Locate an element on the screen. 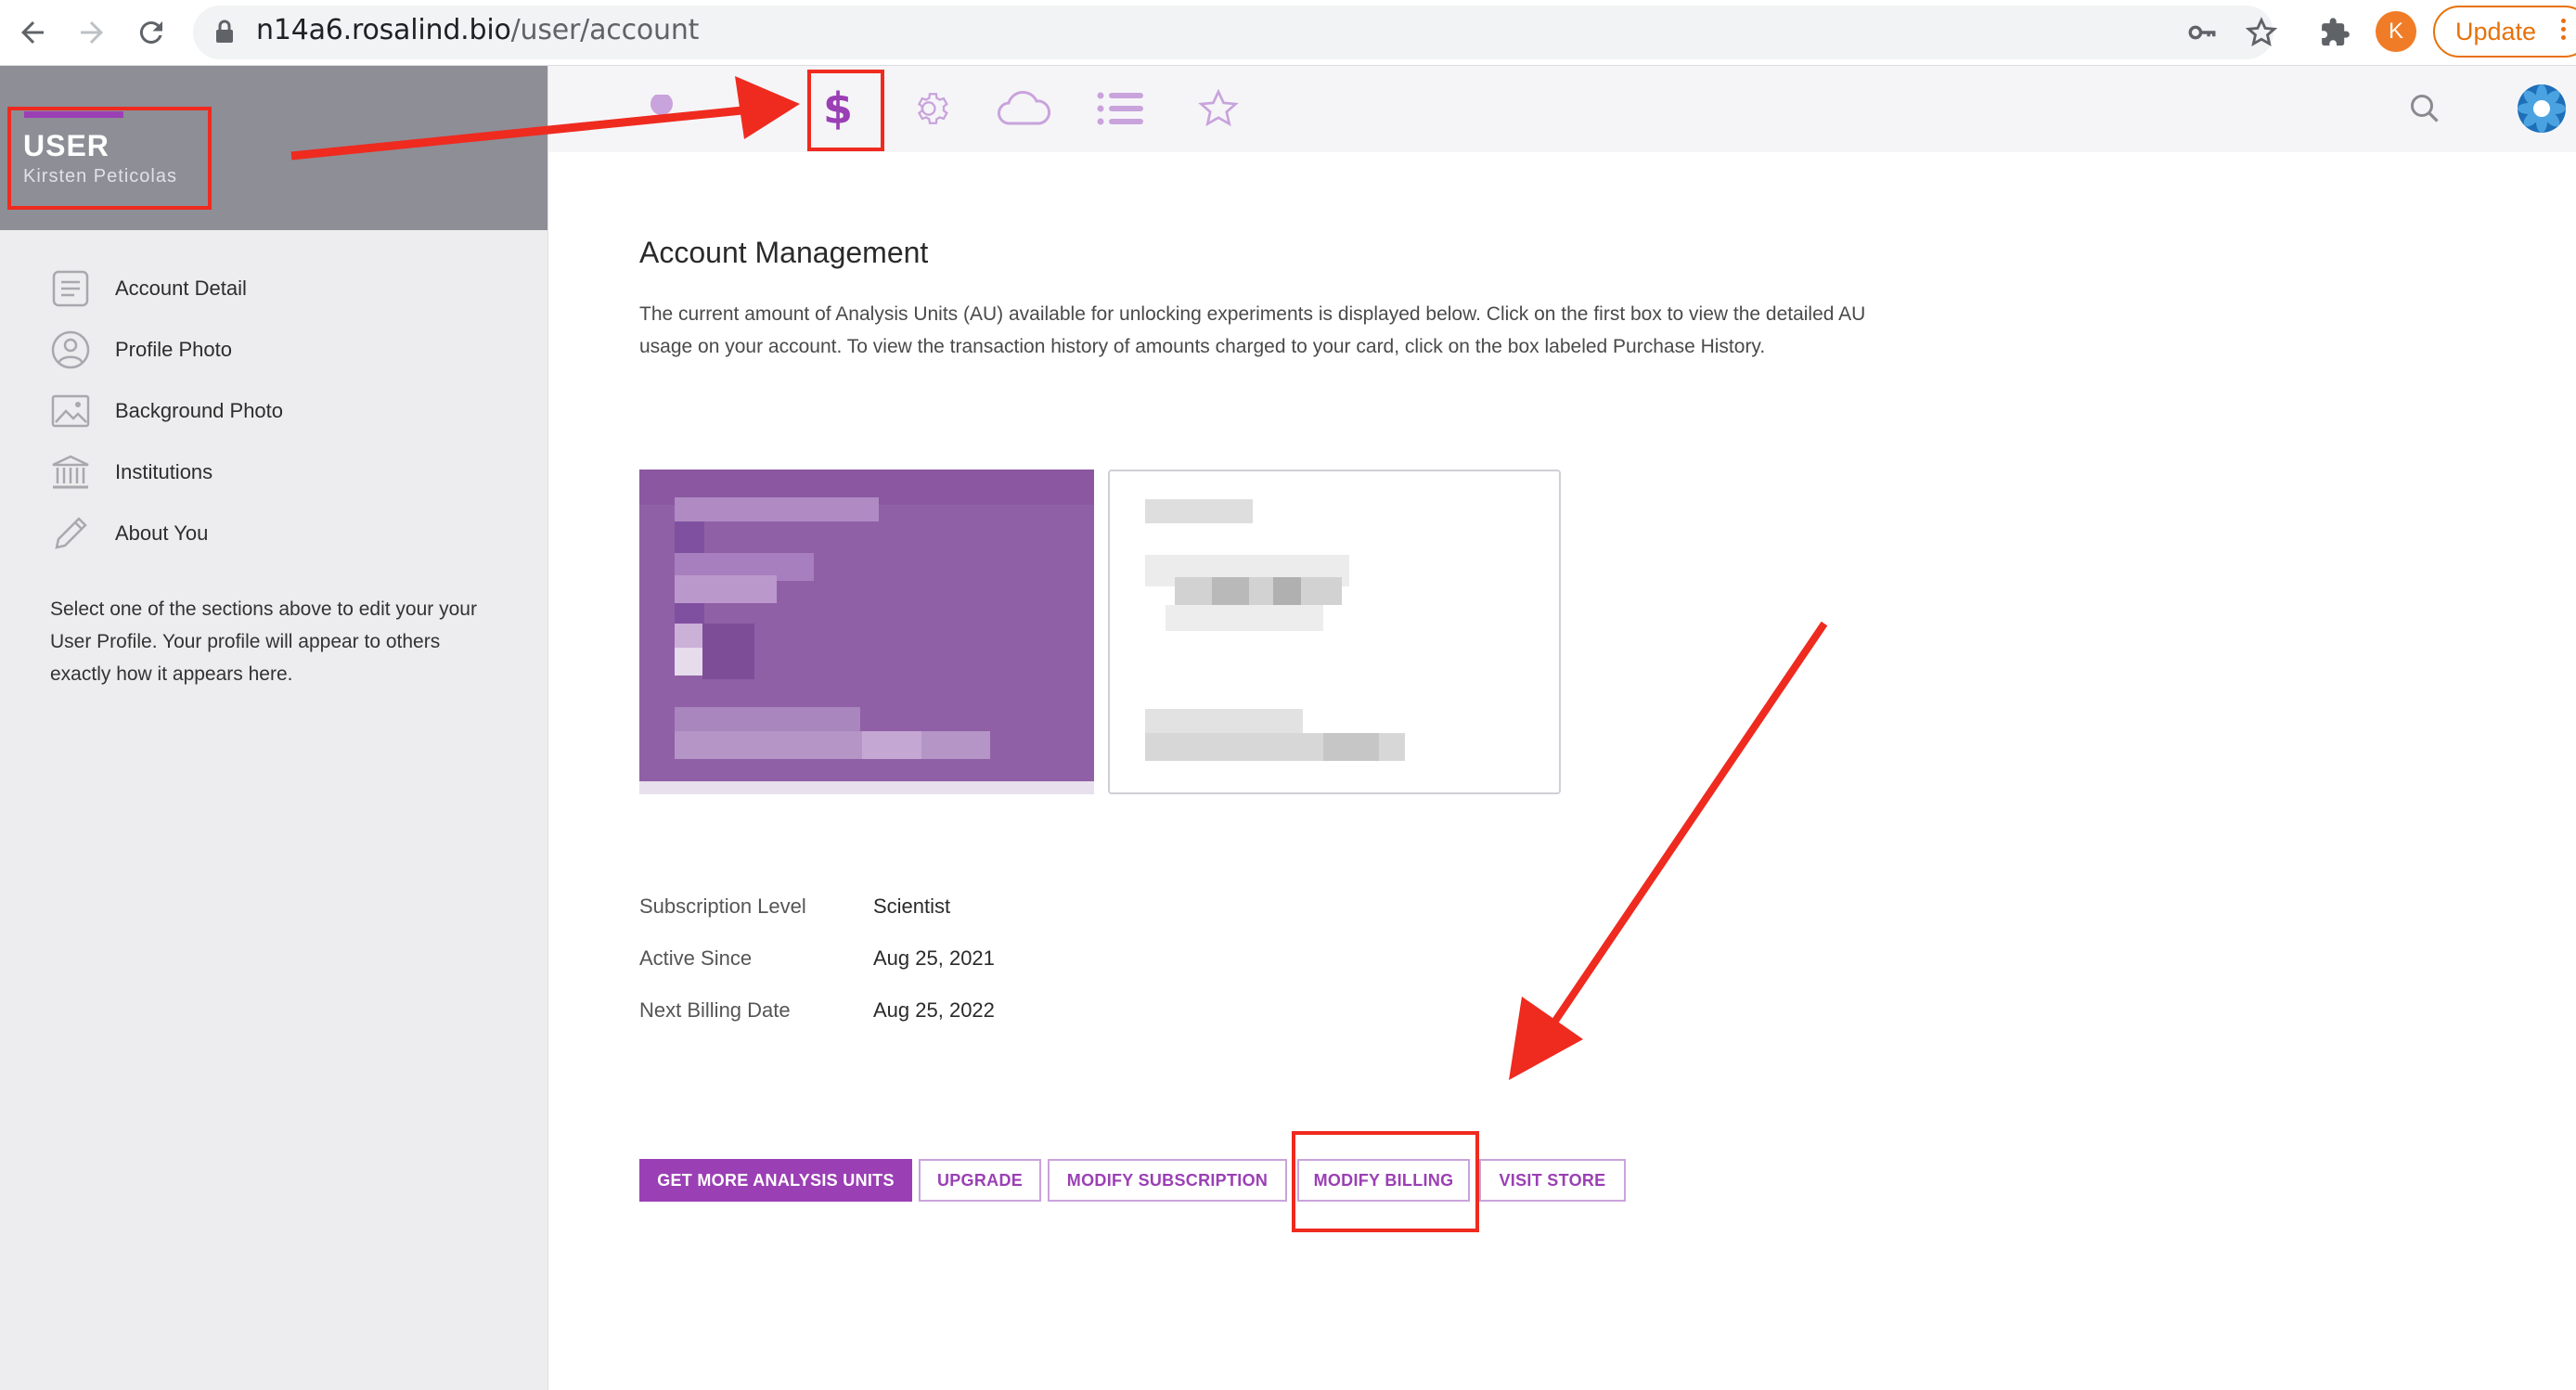  sidebar-item-label: Profile Photo is located at coordinates (174, 350).